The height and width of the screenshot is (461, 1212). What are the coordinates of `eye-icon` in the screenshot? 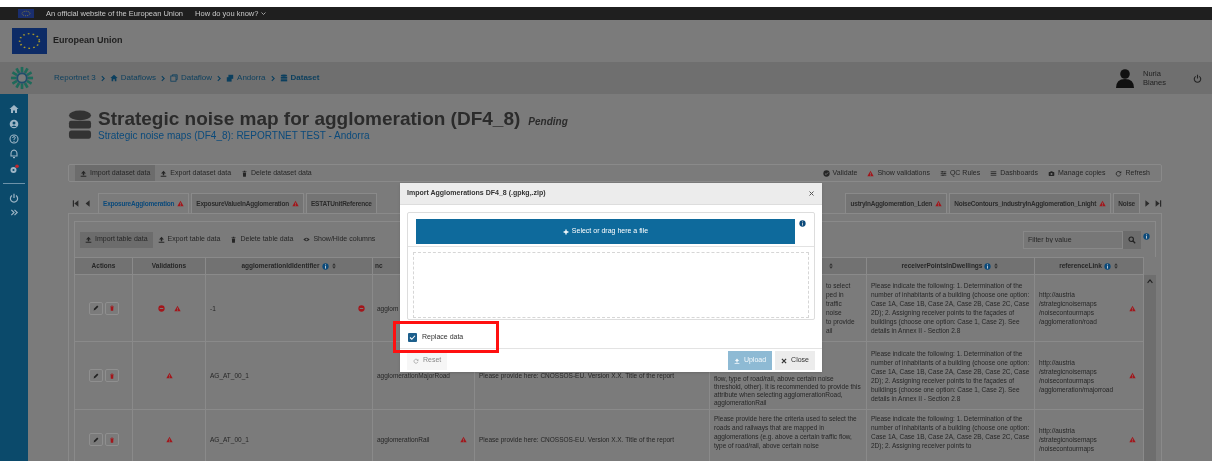 It's located at (307, 239).